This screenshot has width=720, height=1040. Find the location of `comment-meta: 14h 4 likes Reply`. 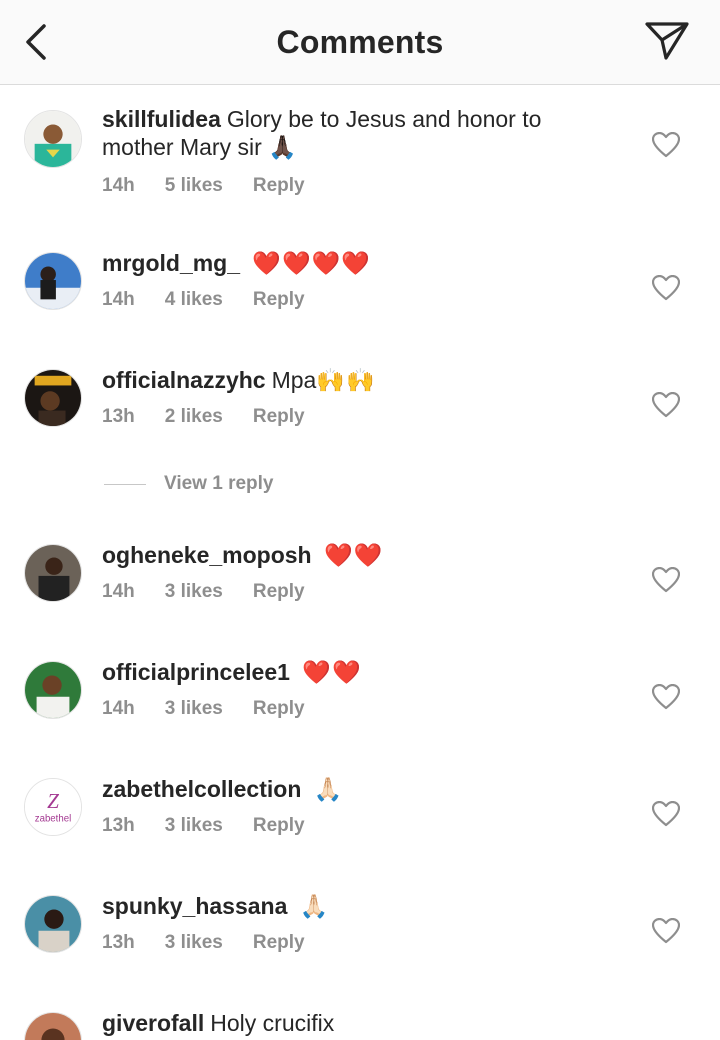

comment-meta: 14h 4 likes Reply is located at coordinates (342, 300).